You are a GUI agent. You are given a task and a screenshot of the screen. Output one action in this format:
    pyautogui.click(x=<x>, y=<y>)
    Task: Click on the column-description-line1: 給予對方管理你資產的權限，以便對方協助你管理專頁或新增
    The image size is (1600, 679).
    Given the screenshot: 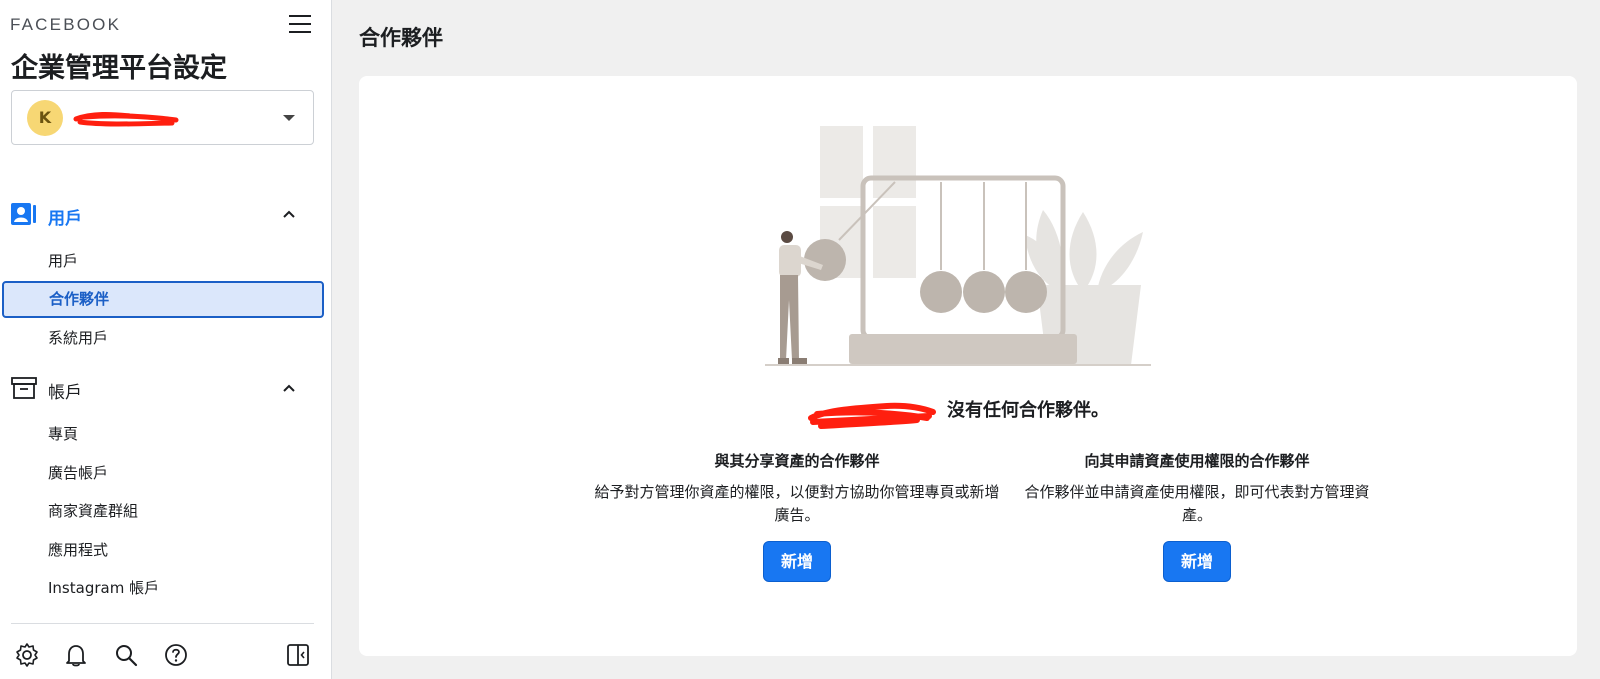 What is the action you would take?
    pyautogui.click(x=797, y=492)
    